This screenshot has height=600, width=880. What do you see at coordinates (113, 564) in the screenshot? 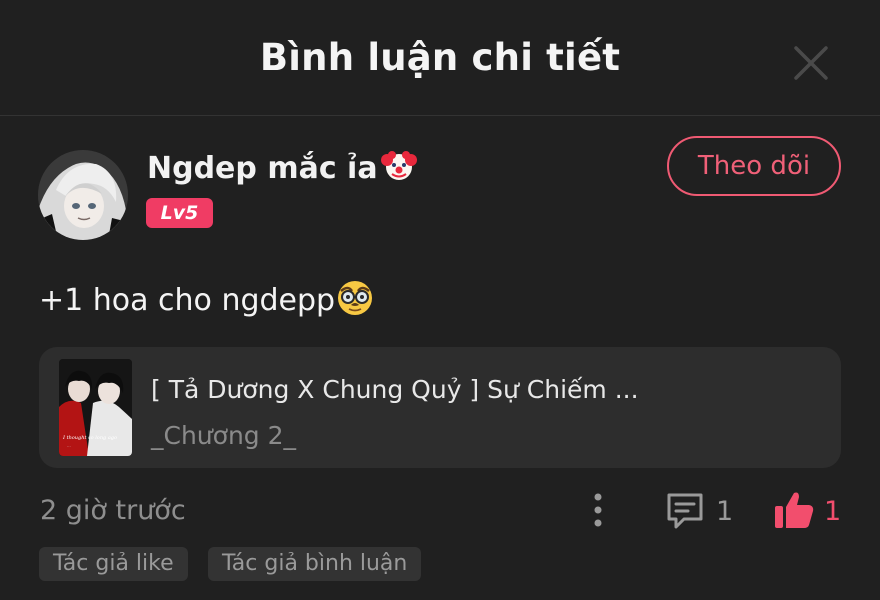
I see `author-liked-tag: Tác giả like` at bounding box center [113, 564].